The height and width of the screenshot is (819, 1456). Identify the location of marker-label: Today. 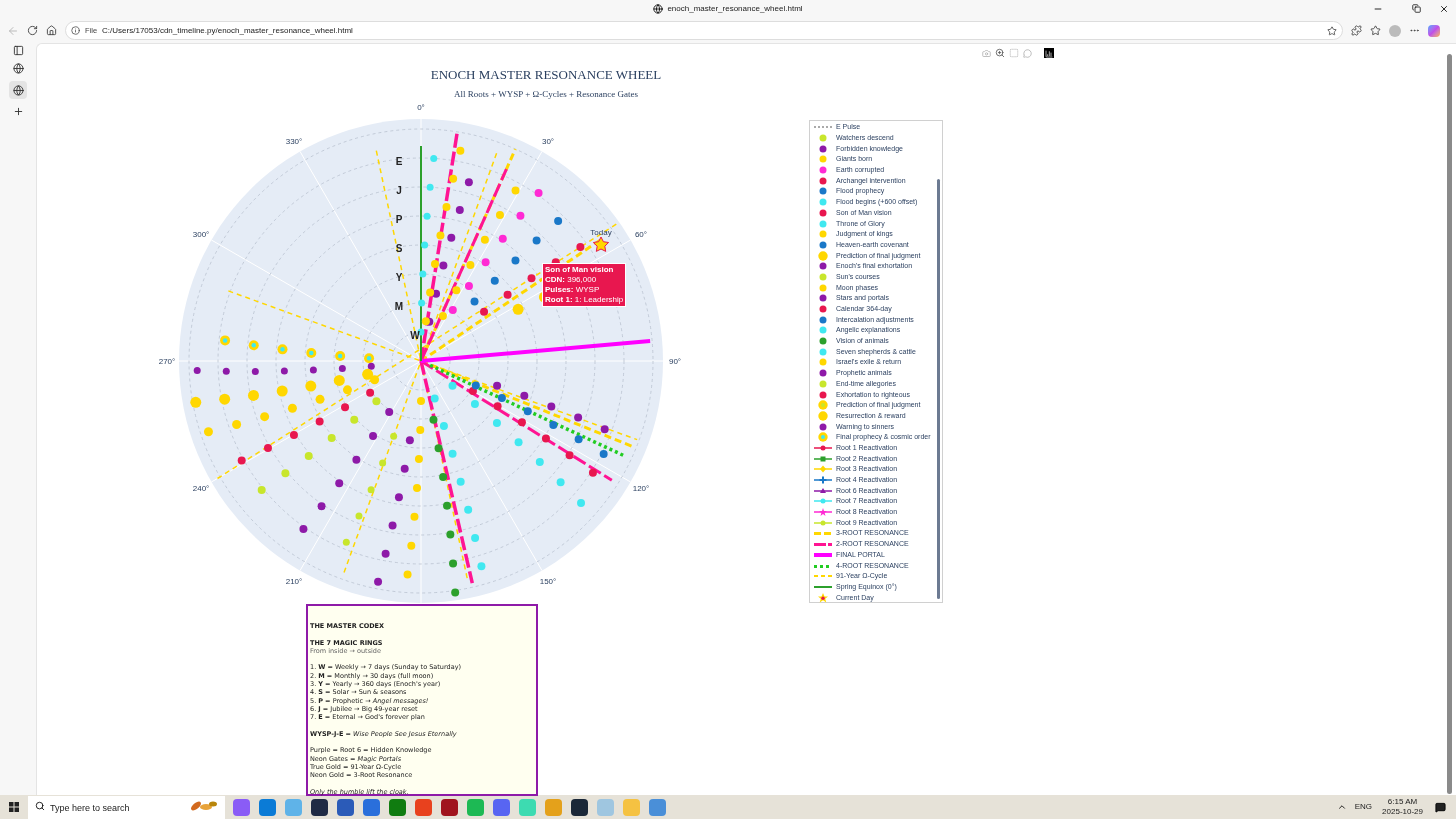
(601, 232).